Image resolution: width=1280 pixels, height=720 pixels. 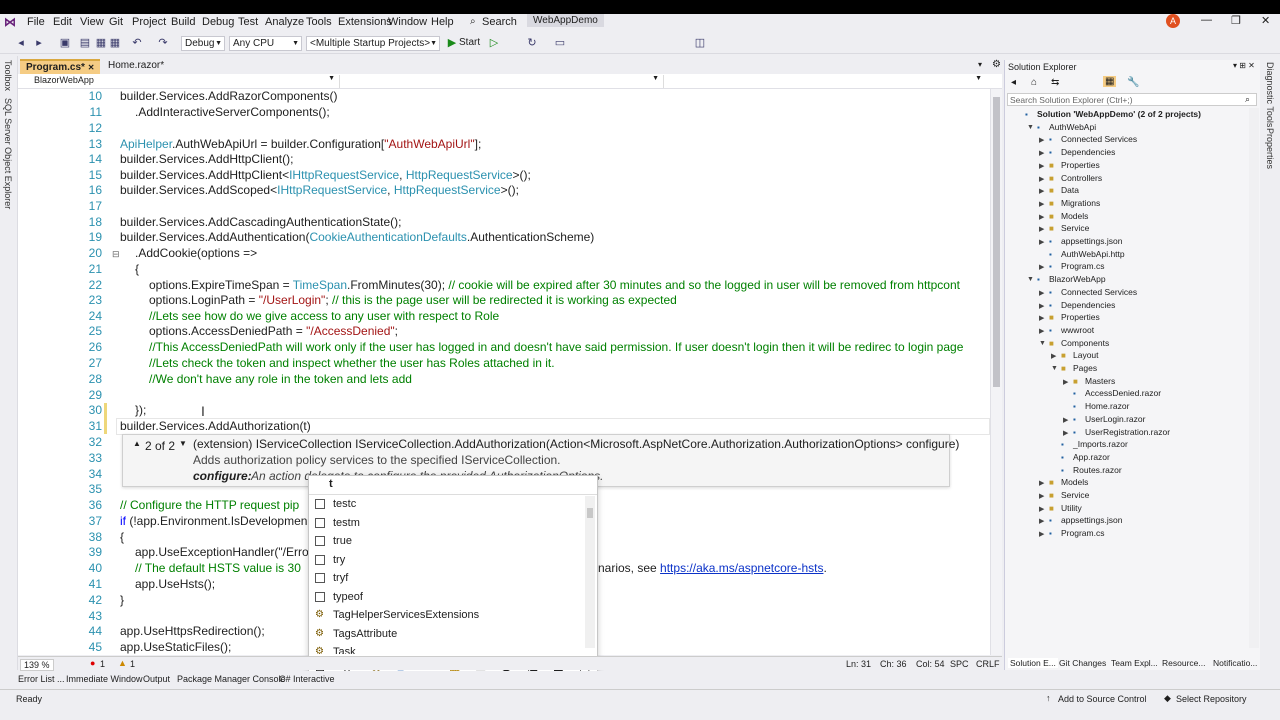 I want to click on se-scrollbar, so click(x=1254, y=378).